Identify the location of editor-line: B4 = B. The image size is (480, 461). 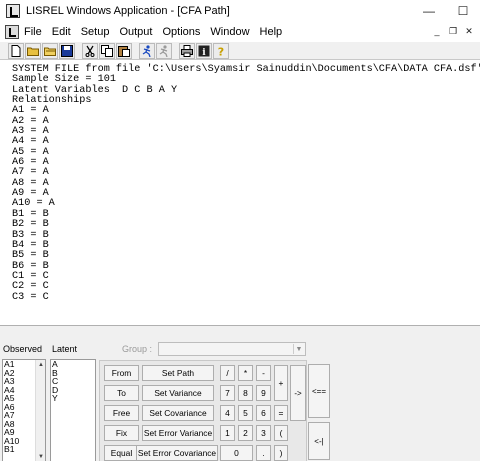
(30, 245).